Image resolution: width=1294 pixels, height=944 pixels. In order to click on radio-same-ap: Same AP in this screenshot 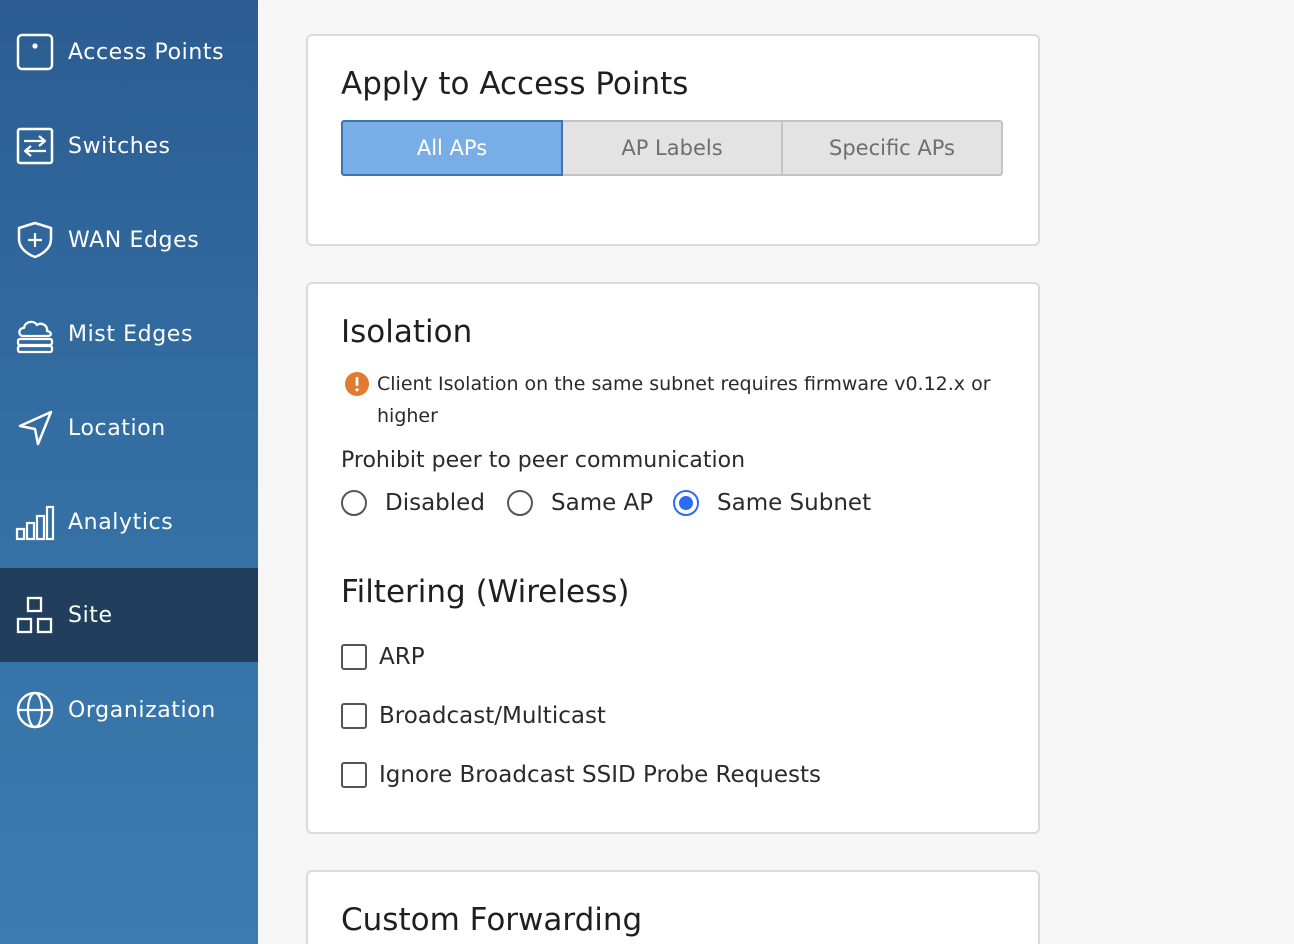, I will do `click(580, 503)`.